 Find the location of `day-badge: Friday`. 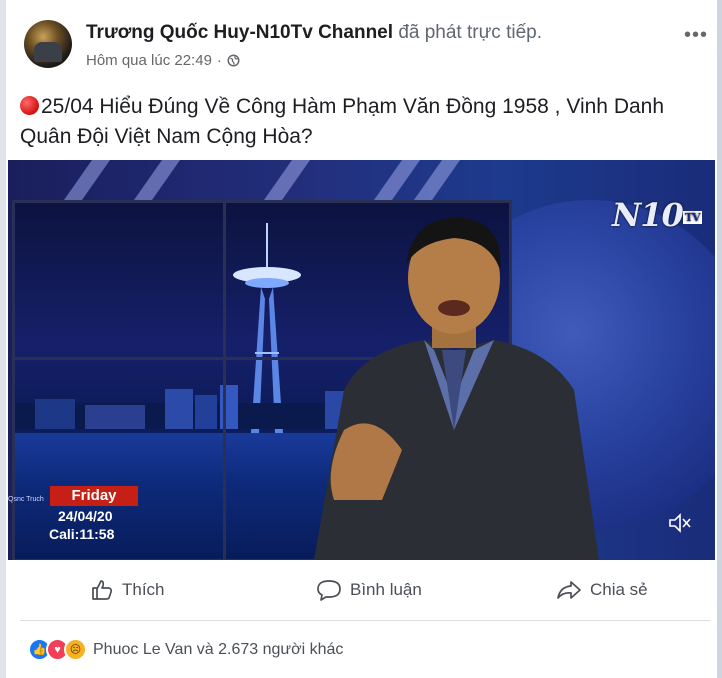

day-badge: Friday is located at coordinates (94, 496).